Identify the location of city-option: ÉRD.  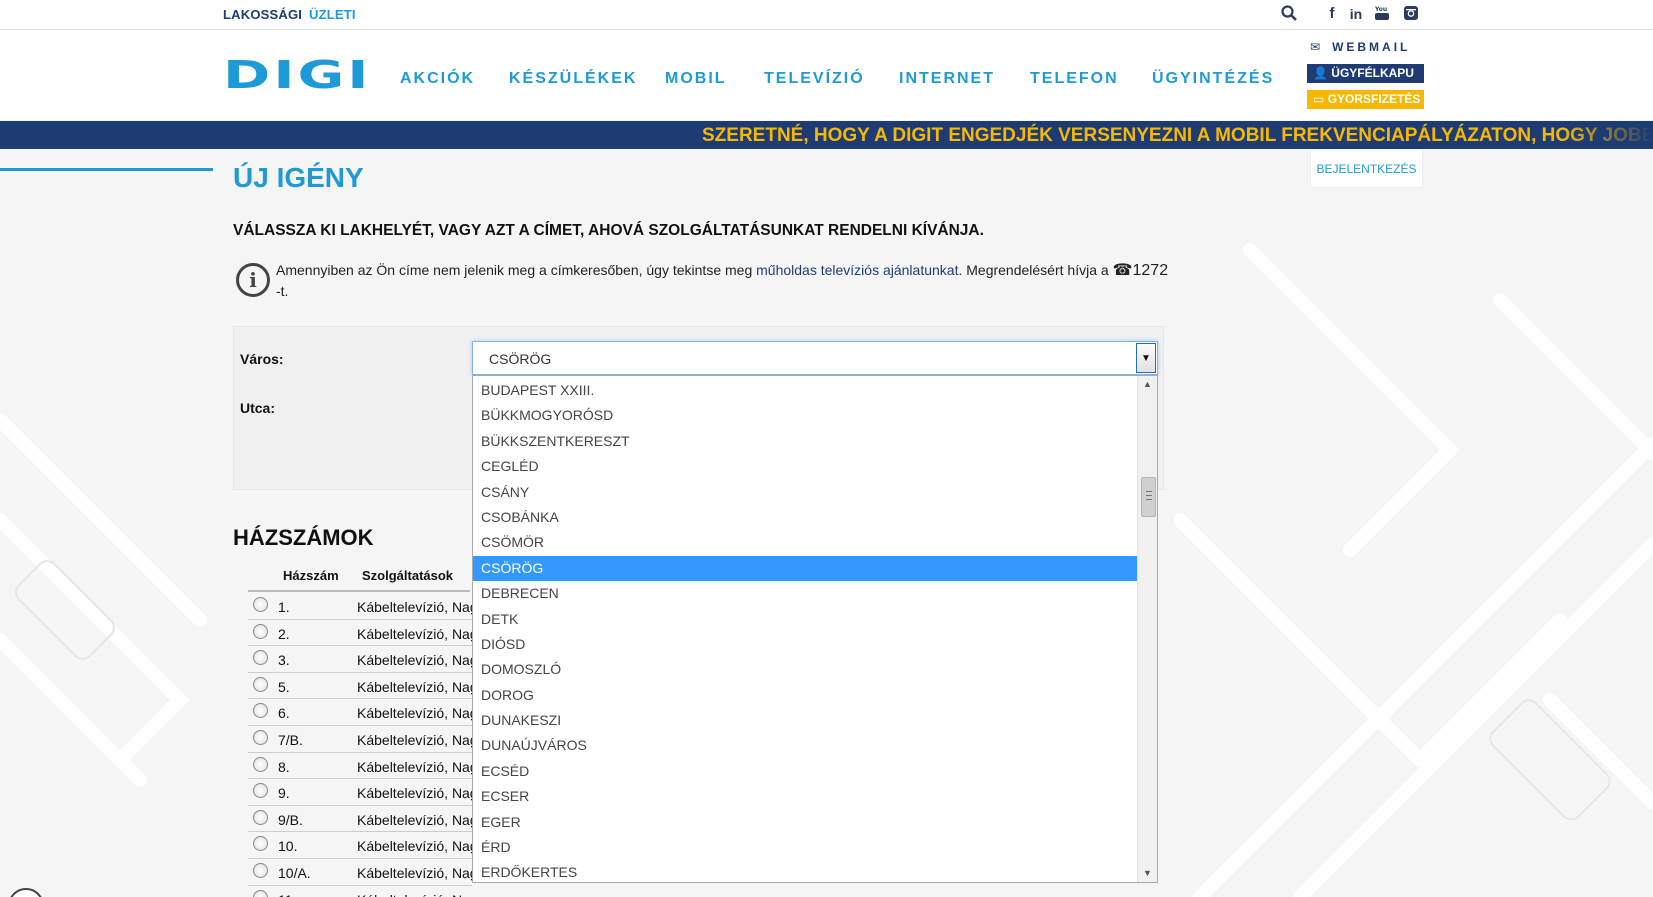
(805, 847).